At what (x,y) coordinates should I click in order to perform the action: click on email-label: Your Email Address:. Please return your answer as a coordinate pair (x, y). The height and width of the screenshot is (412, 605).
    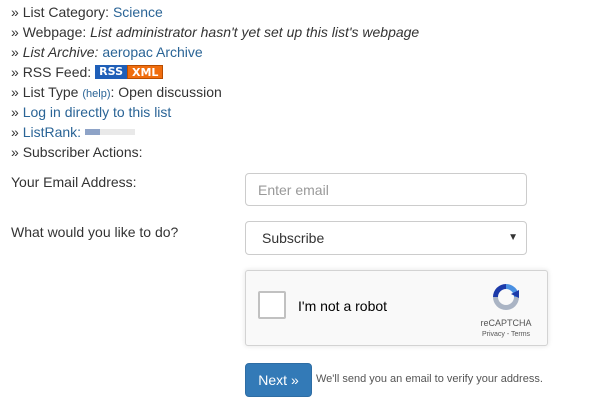
    Looking at the image, I should click on (74, 182).